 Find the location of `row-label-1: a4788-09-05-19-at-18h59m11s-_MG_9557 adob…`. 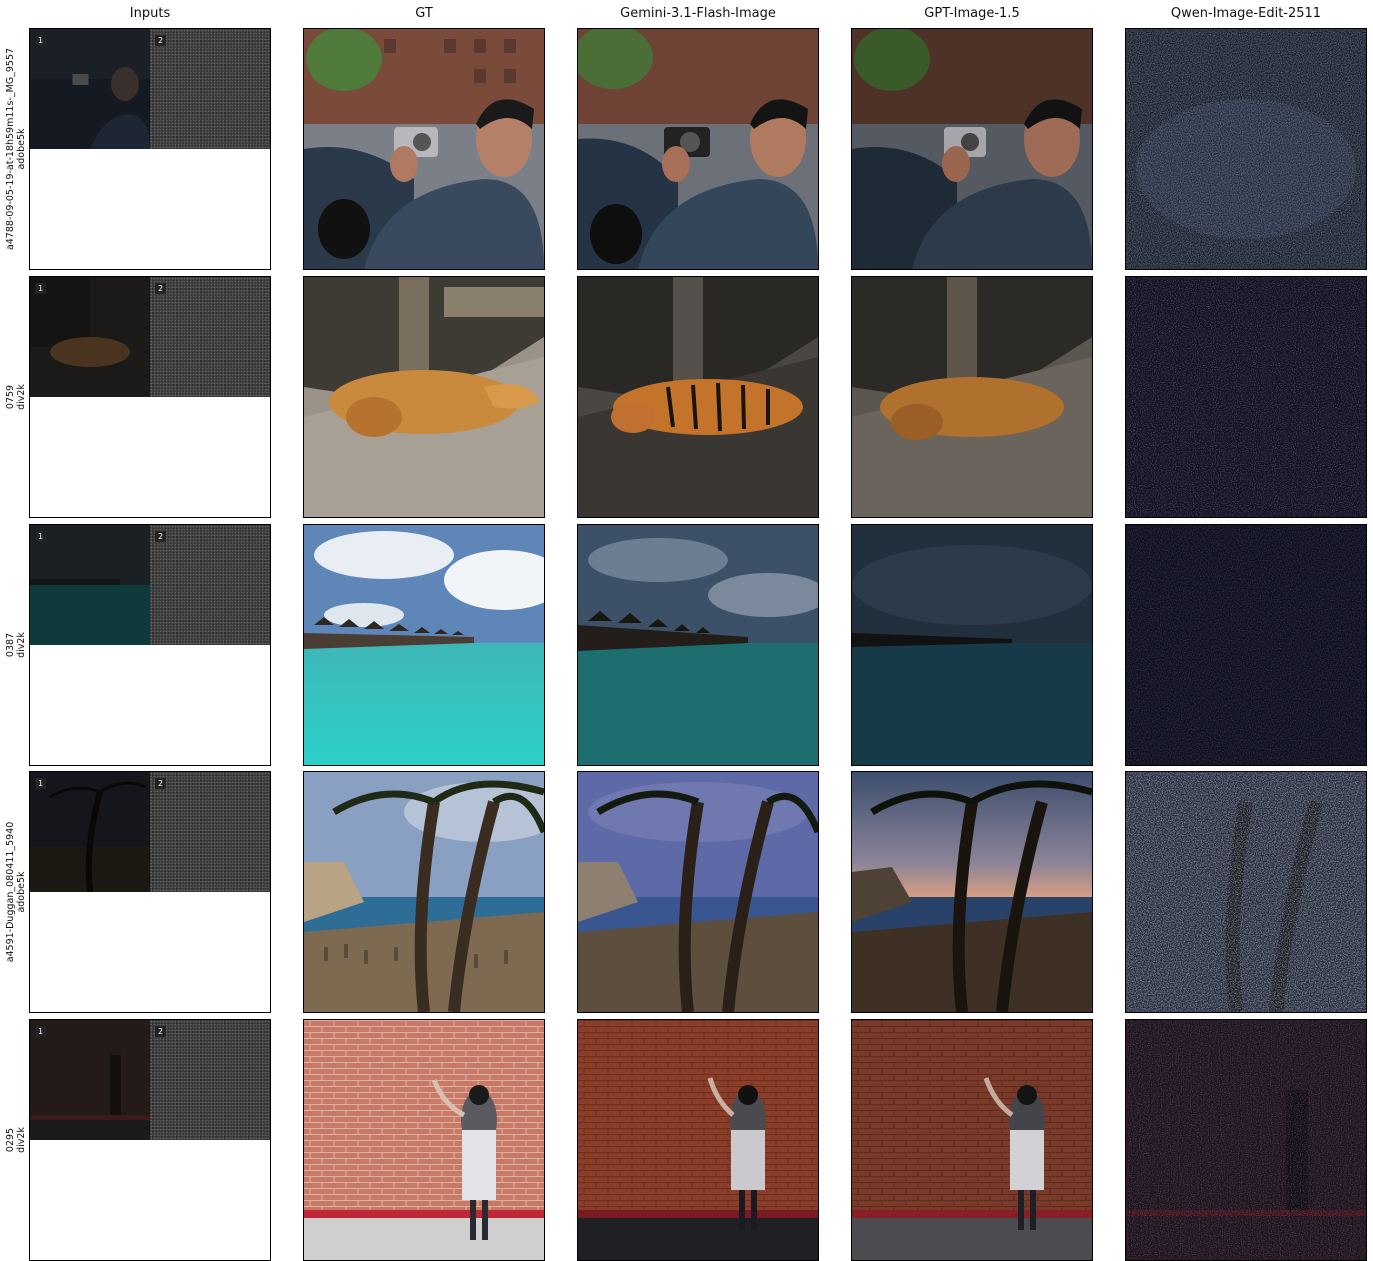

row-label-1: a4788-09-05-19-at-18h59m11s-_MG_9557 adob… is located at coordinates (16, 149).